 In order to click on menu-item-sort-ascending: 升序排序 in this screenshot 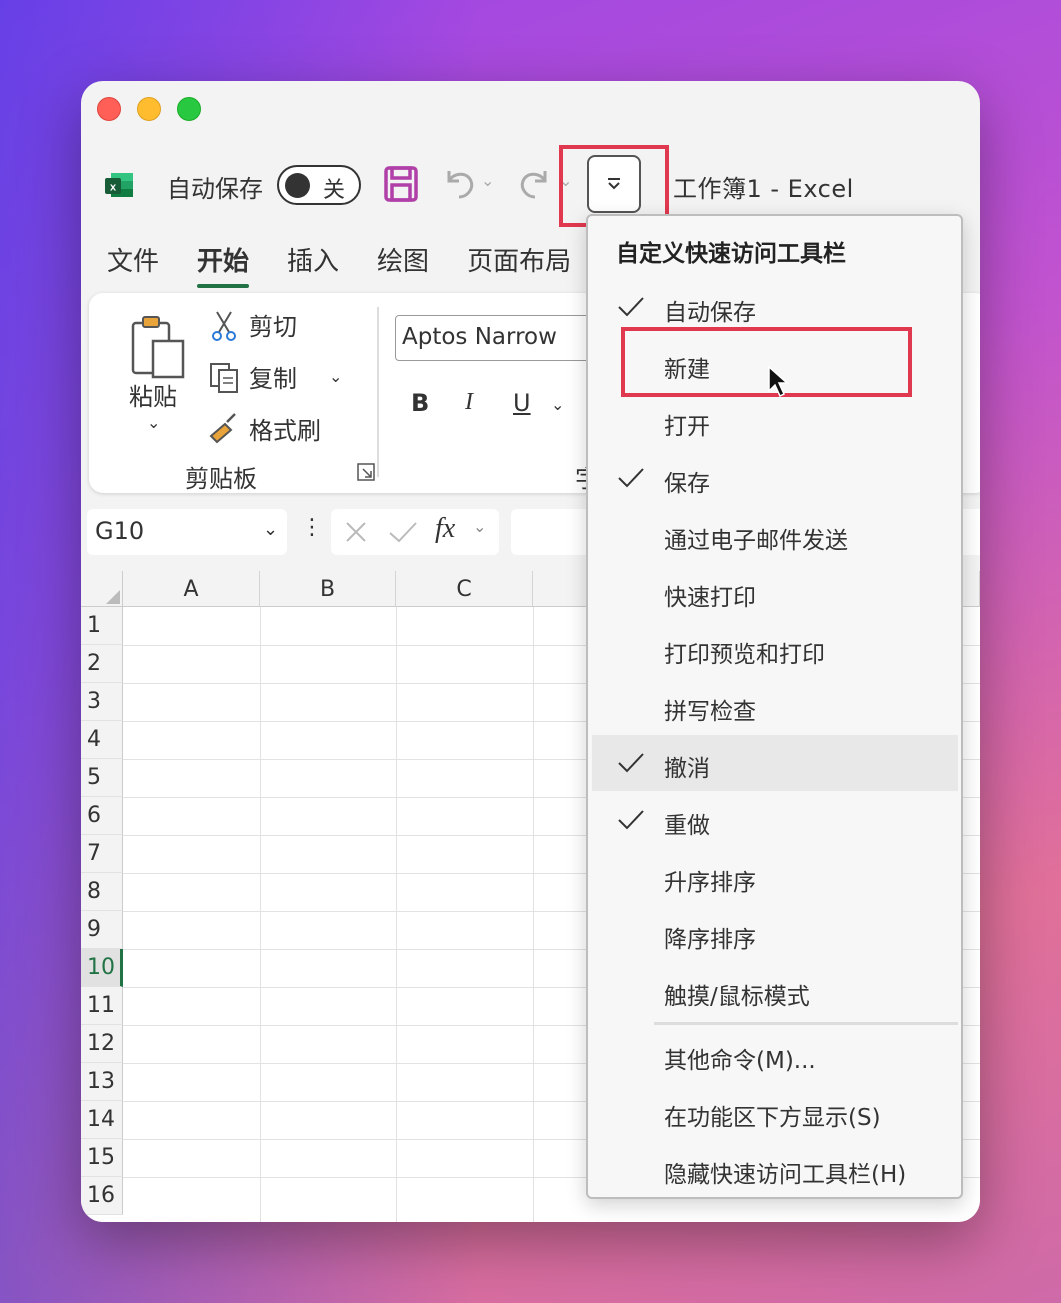, I will do `click(775, 877)`.